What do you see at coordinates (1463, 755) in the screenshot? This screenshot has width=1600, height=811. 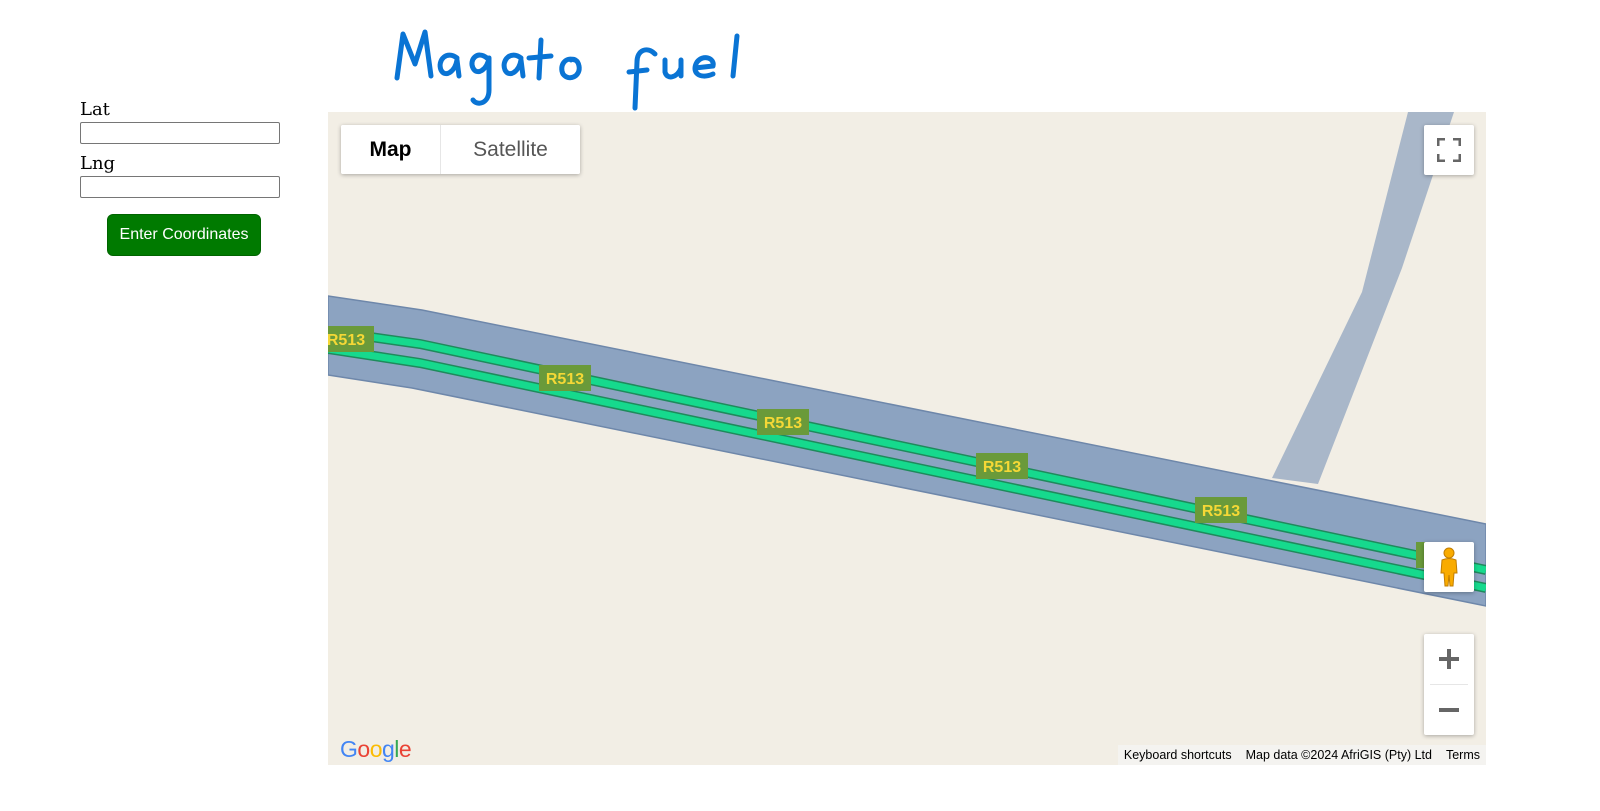 I see `terms-link: Terms` at bounding box center [1463, 755].